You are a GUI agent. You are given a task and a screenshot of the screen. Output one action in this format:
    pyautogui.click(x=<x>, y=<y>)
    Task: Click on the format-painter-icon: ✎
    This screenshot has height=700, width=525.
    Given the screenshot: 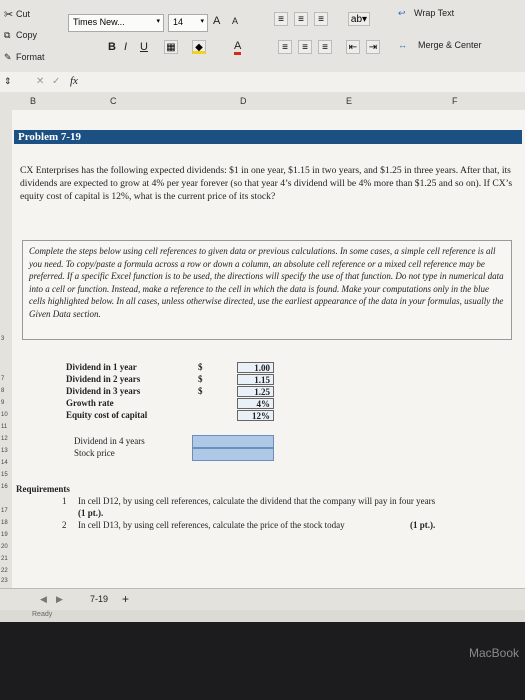 What is the action you would take?
    pyautogui.click(x=8, y=57)
    